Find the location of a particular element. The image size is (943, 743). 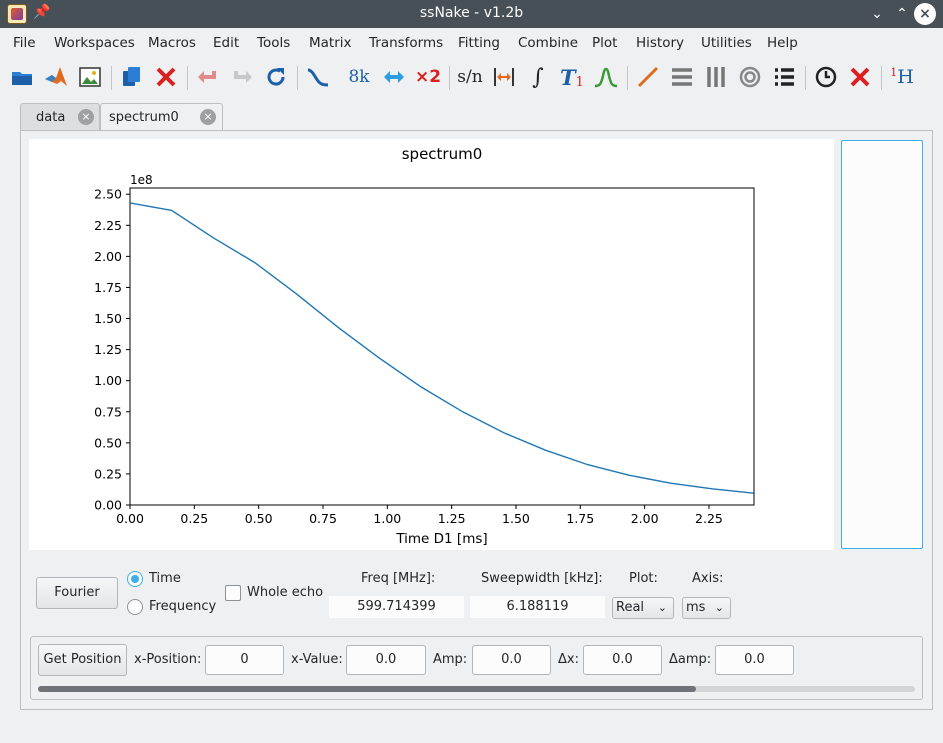

y-tick-label: 0.75 is located at coordinates (108, 411).